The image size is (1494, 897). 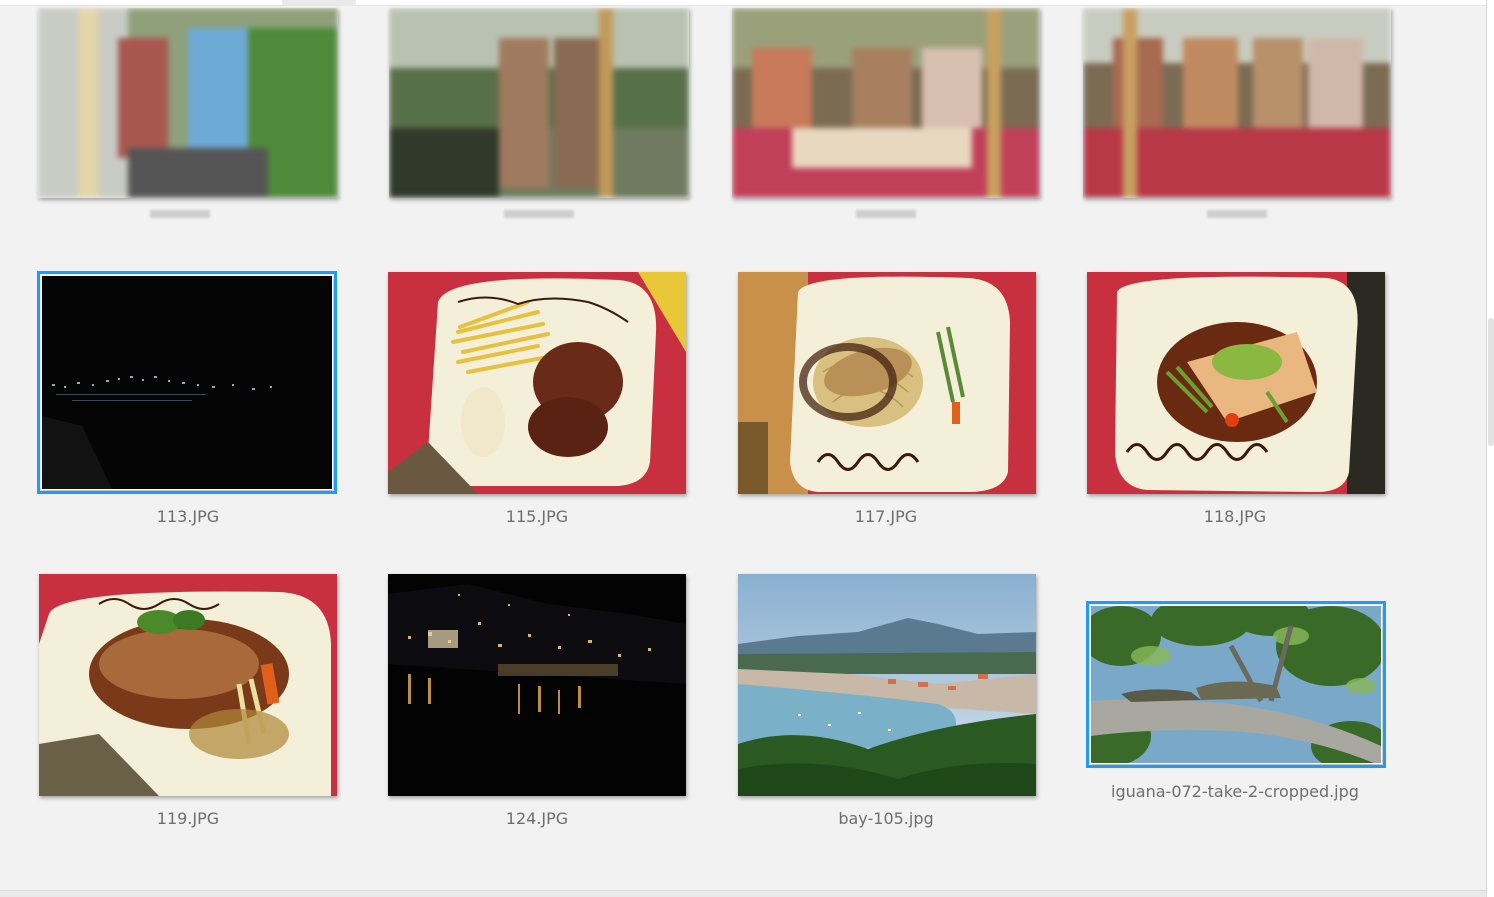 I want to click on tab-stub, so click(x=319, y=3).